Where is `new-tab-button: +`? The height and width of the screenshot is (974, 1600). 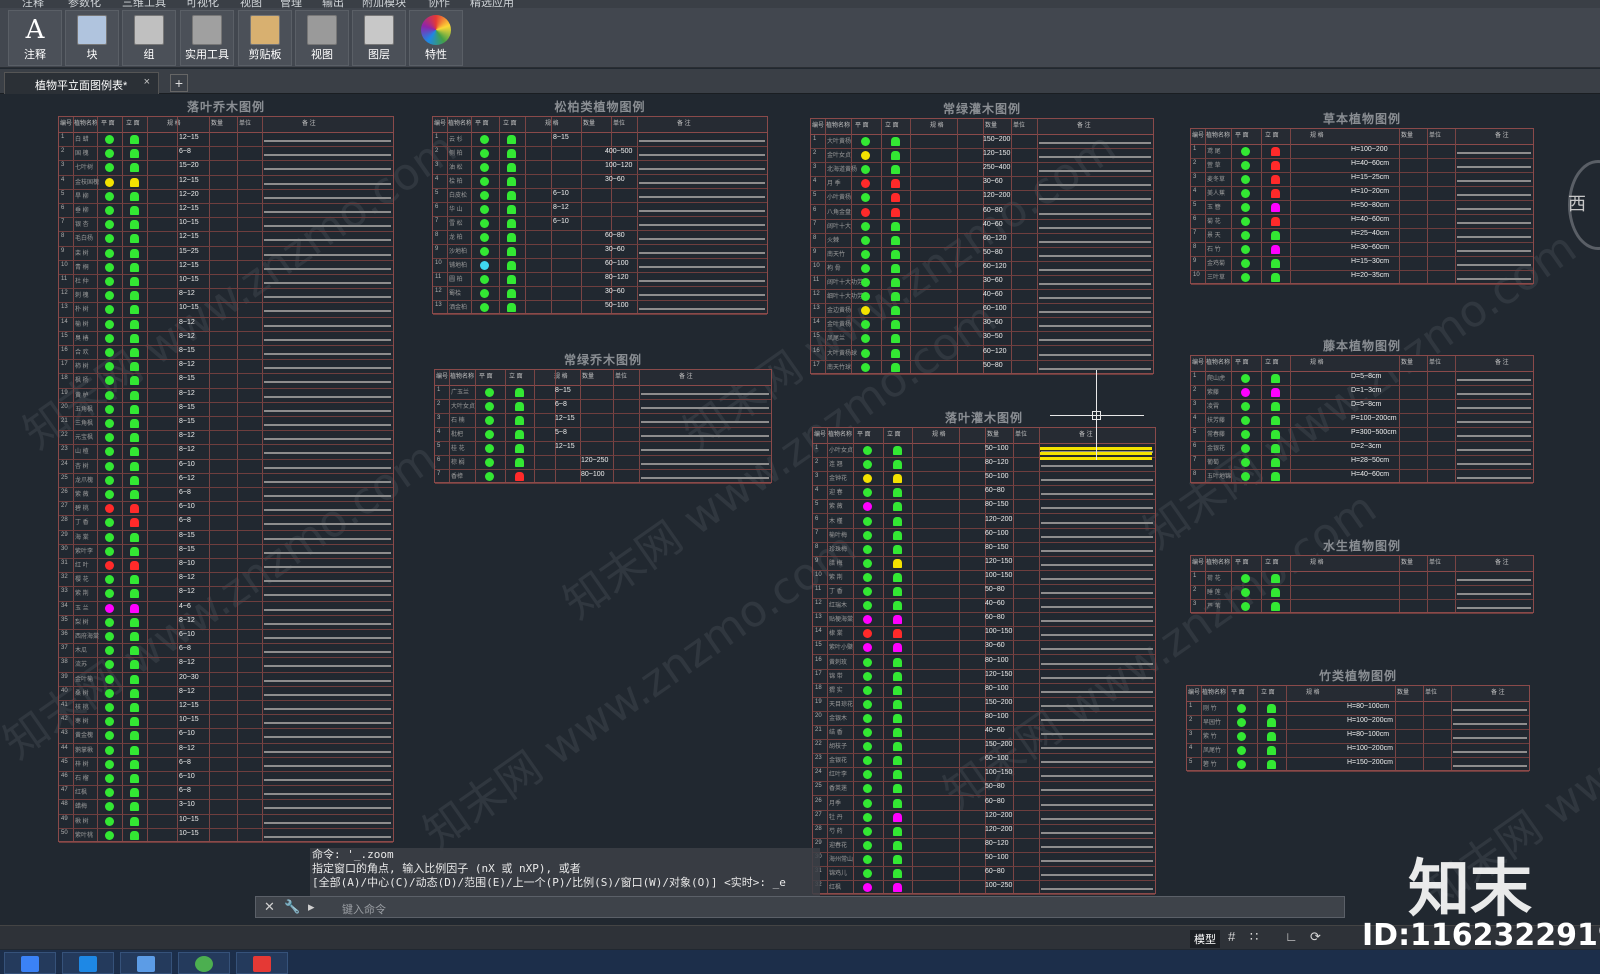 new-tab-button: + is located at coordinates (179, 83).